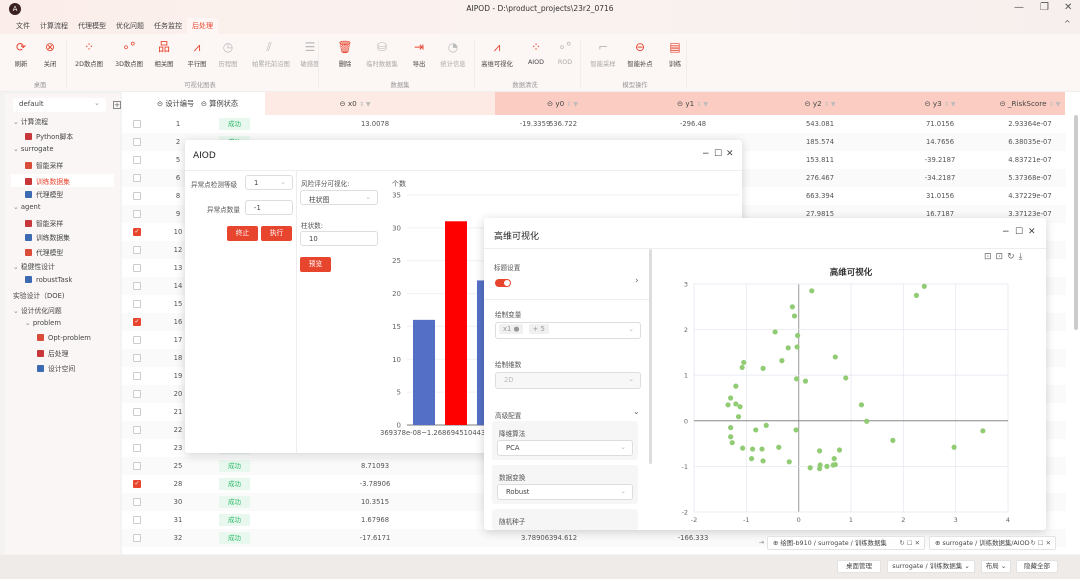 This screenshot has height=579, width=1080. What do you see at coordinates (27, 207) in the screenshot?
I see `tree-item: ⌄ agent` at bounding box center [27, 207].